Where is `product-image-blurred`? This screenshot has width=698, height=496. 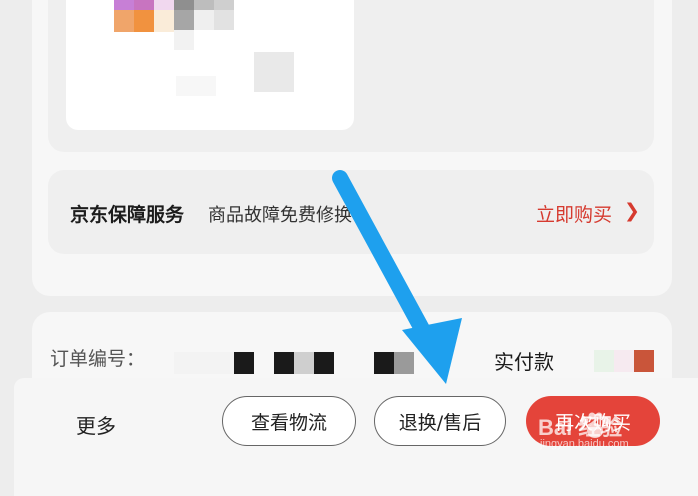 product-image-blurred is located at coordinates (210, 65).